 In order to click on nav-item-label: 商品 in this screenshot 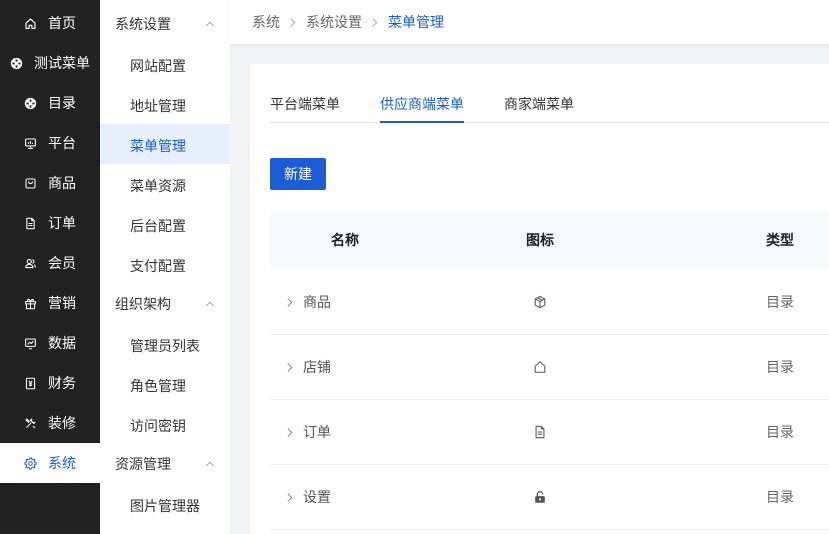, I will do `click(62, 183)`.